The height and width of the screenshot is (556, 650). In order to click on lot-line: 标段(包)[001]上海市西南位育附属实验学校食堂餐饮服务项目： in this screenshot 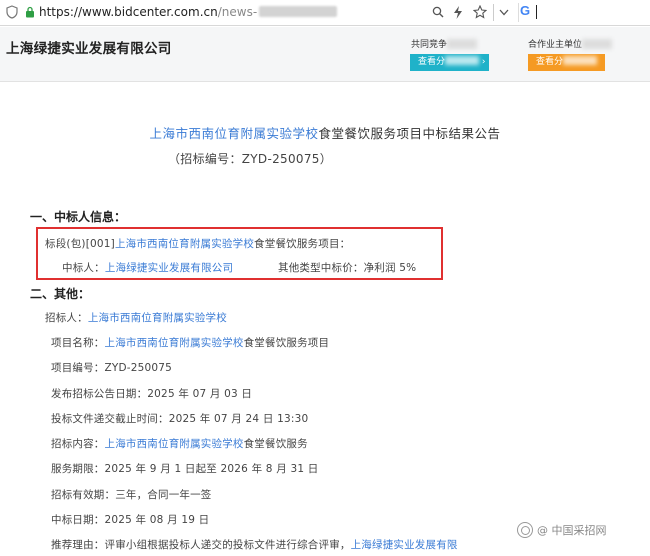, I will do `click(198, 244)`.